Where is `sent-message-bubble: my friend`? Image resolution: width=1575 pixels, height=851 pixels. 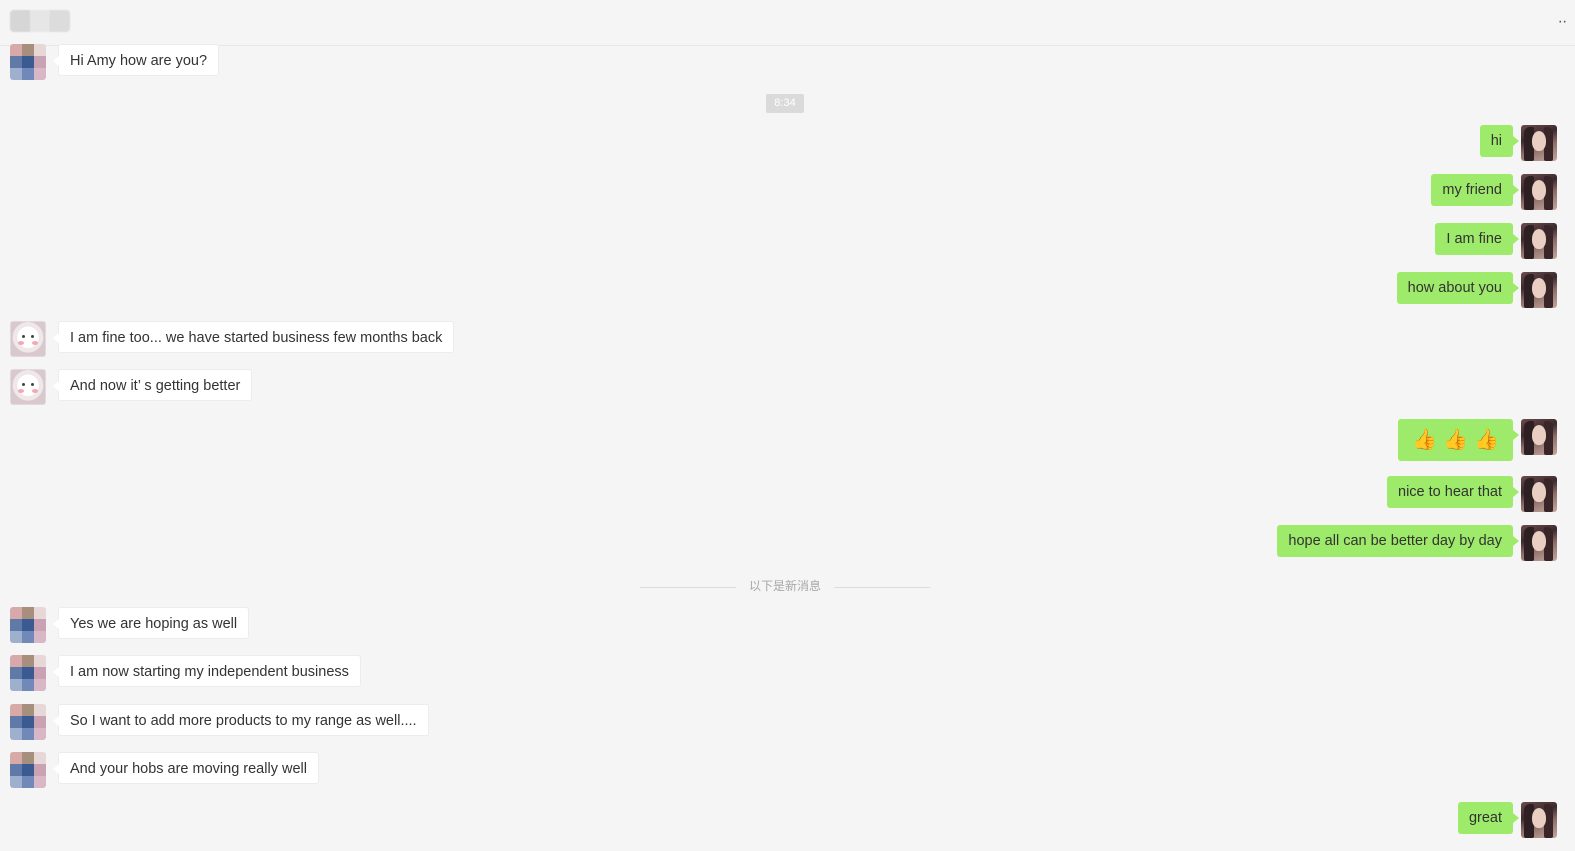
sent-message-bubble: my friend is located at coordinates (1475, 190).